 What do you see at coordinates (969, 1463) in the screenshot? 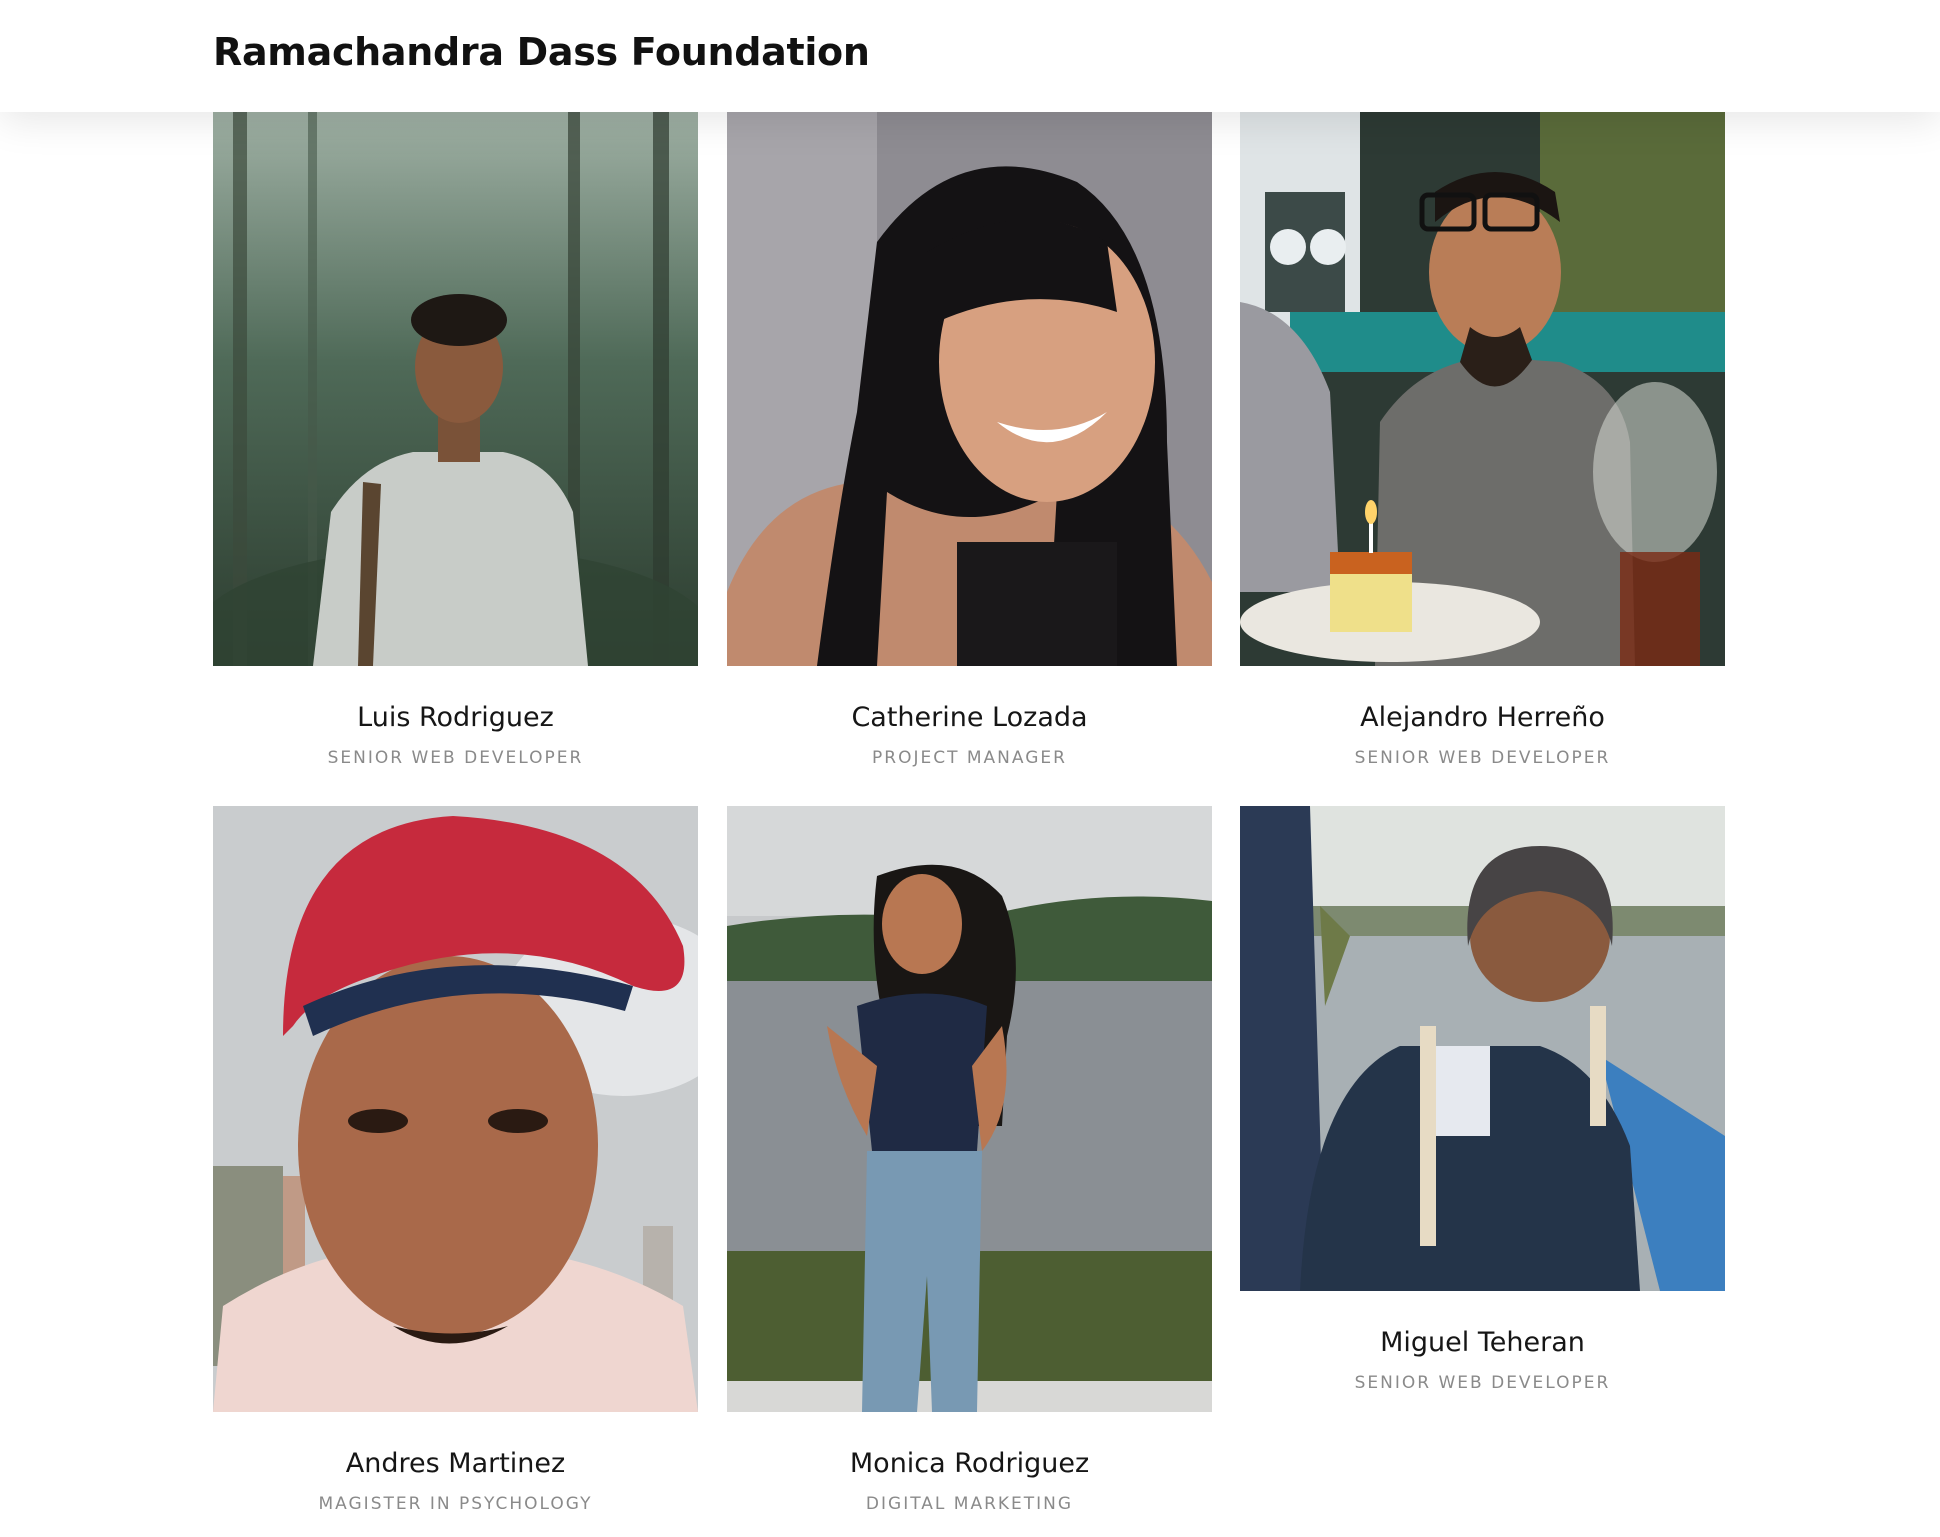
I see `member-name: Monica Rodriguez` at bounding box center [969, 1463].